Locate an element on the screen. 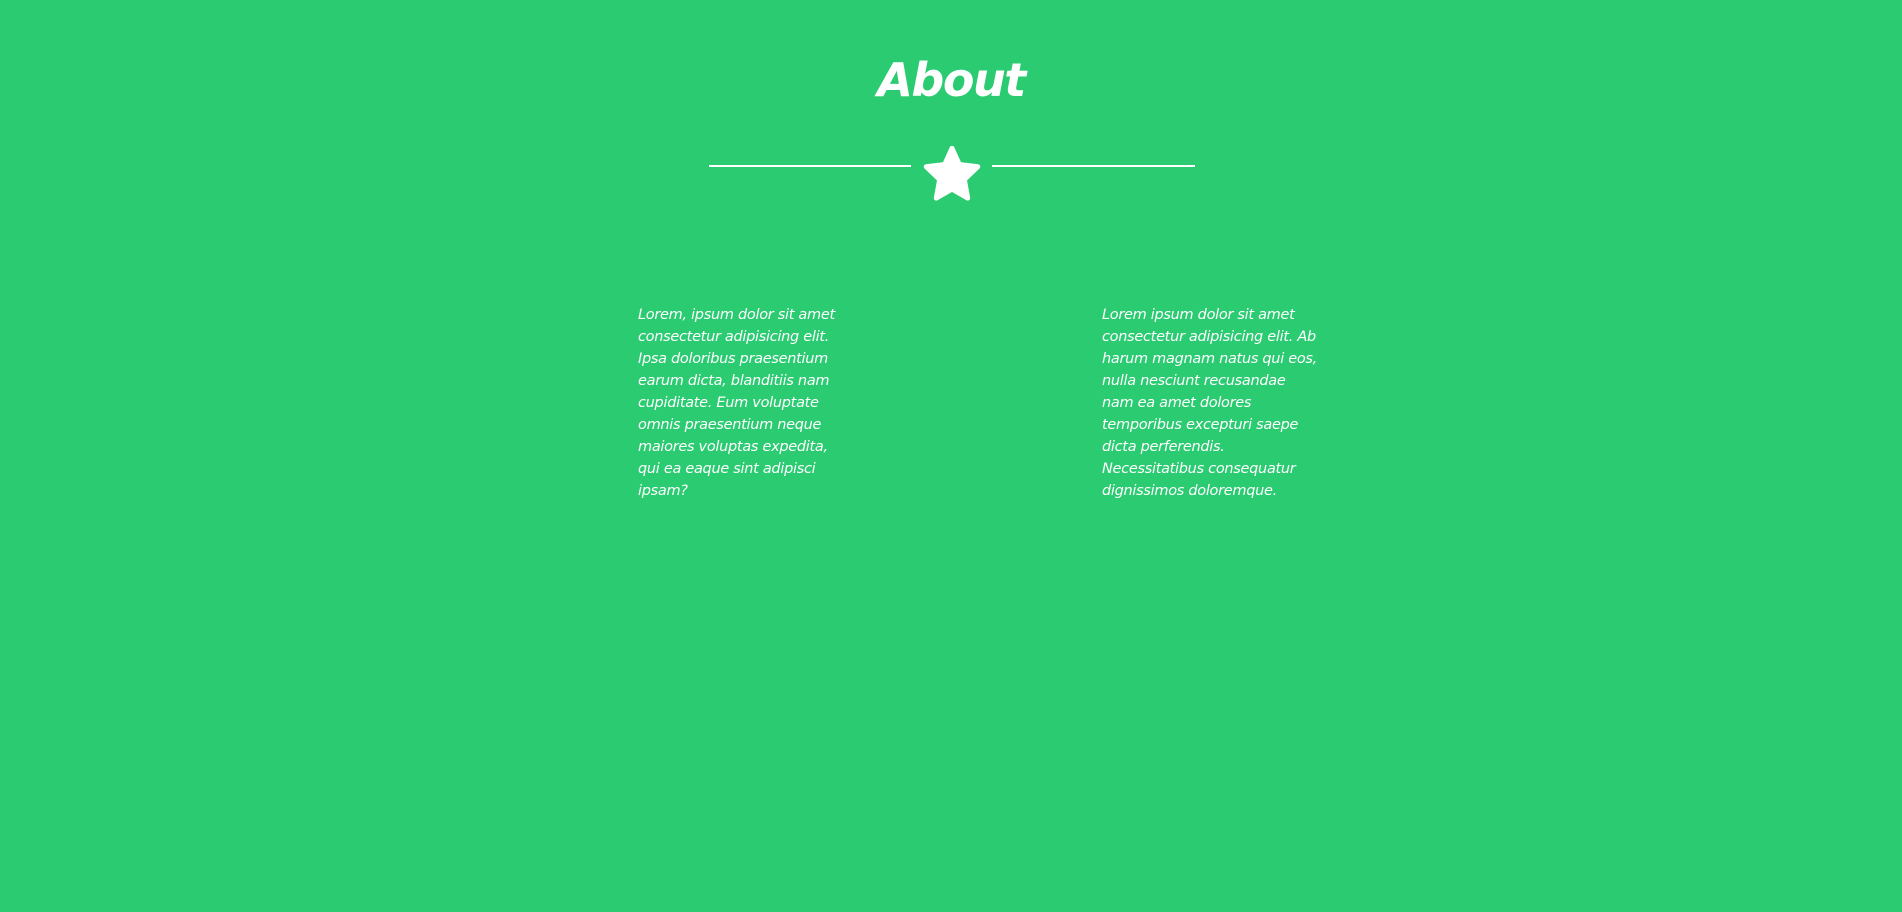  star-divider is located at coordinates (952, 175).